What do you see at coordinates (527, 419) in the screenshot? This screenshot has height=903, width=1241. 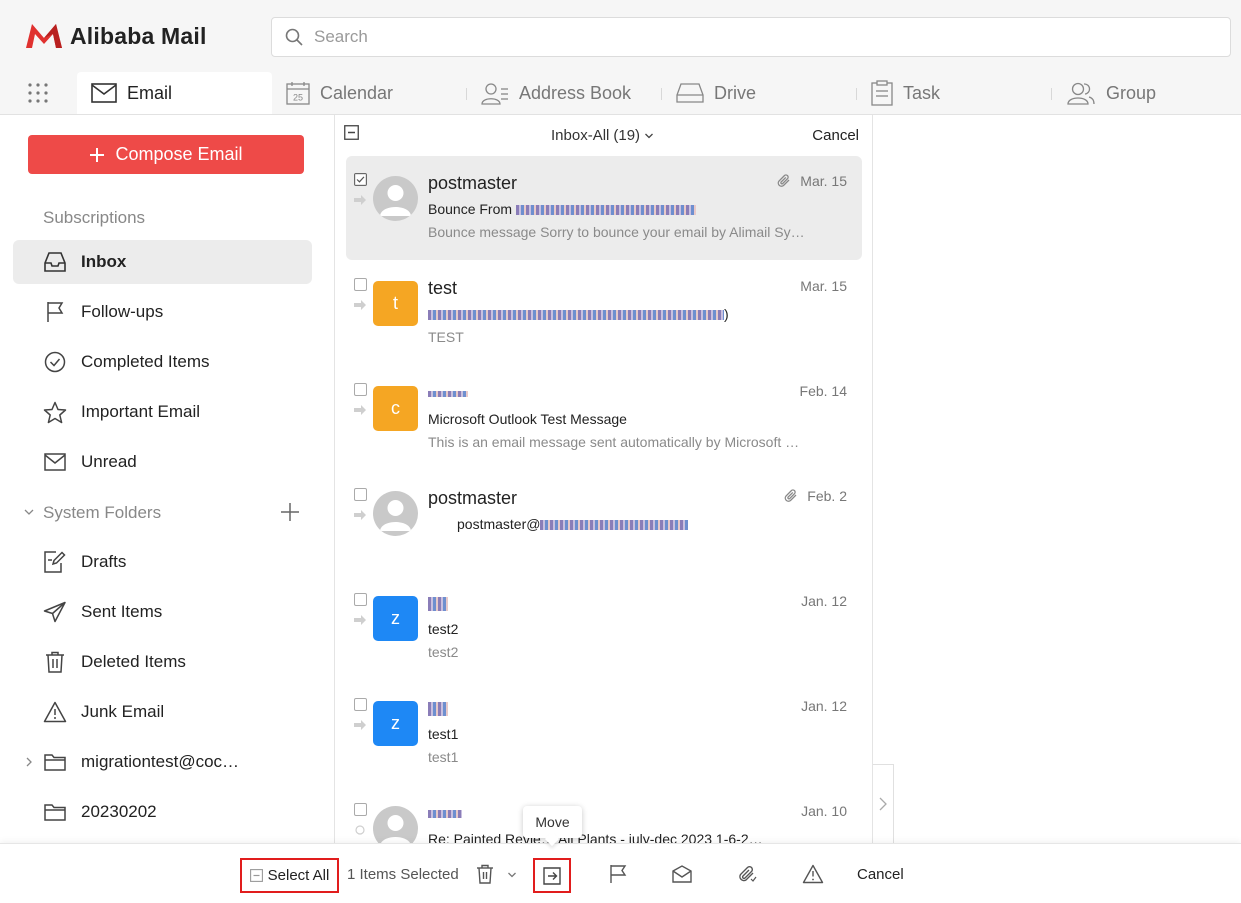 I see `email-subject: Microsoft Outlook Test Message` at bounding box center [527, 419].